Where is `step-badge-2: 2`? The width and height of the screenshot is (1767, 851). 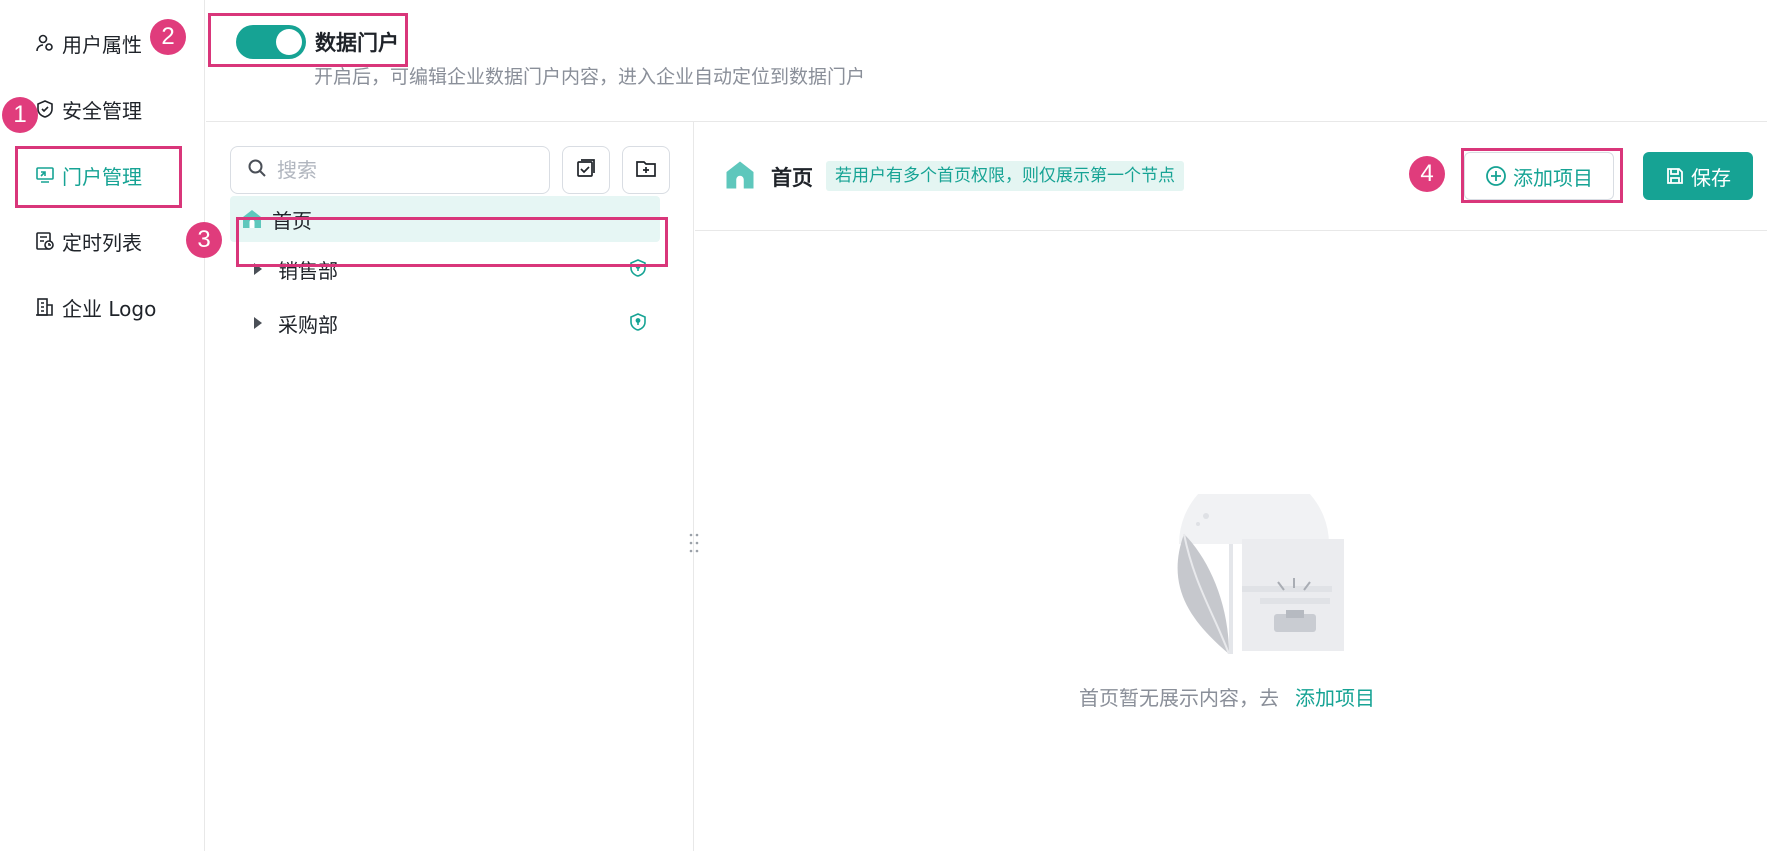
step-badge-2: 2 is located at coordinates (168, 37).